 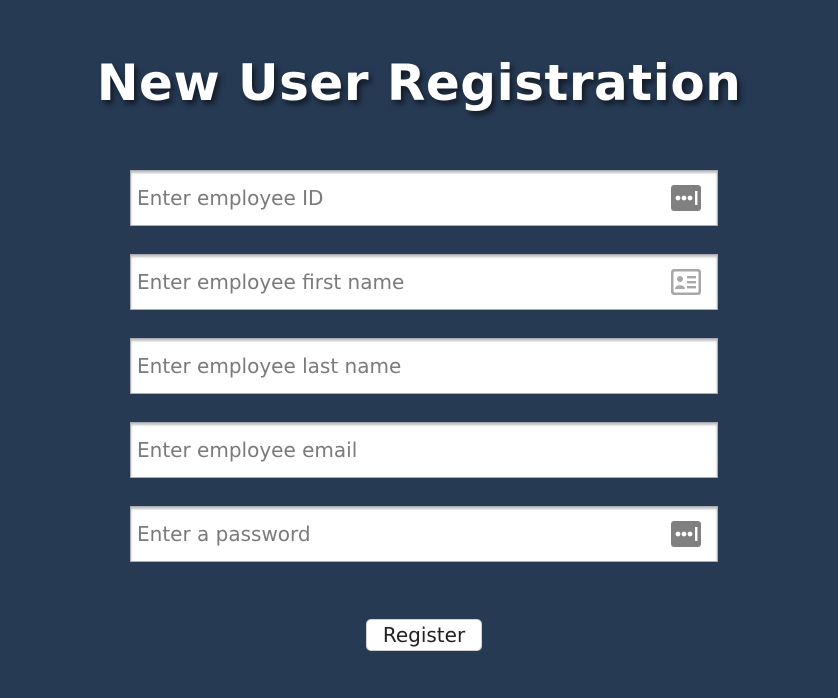 I want to click on page-title: New User Registration, so click(x=419, y=83).